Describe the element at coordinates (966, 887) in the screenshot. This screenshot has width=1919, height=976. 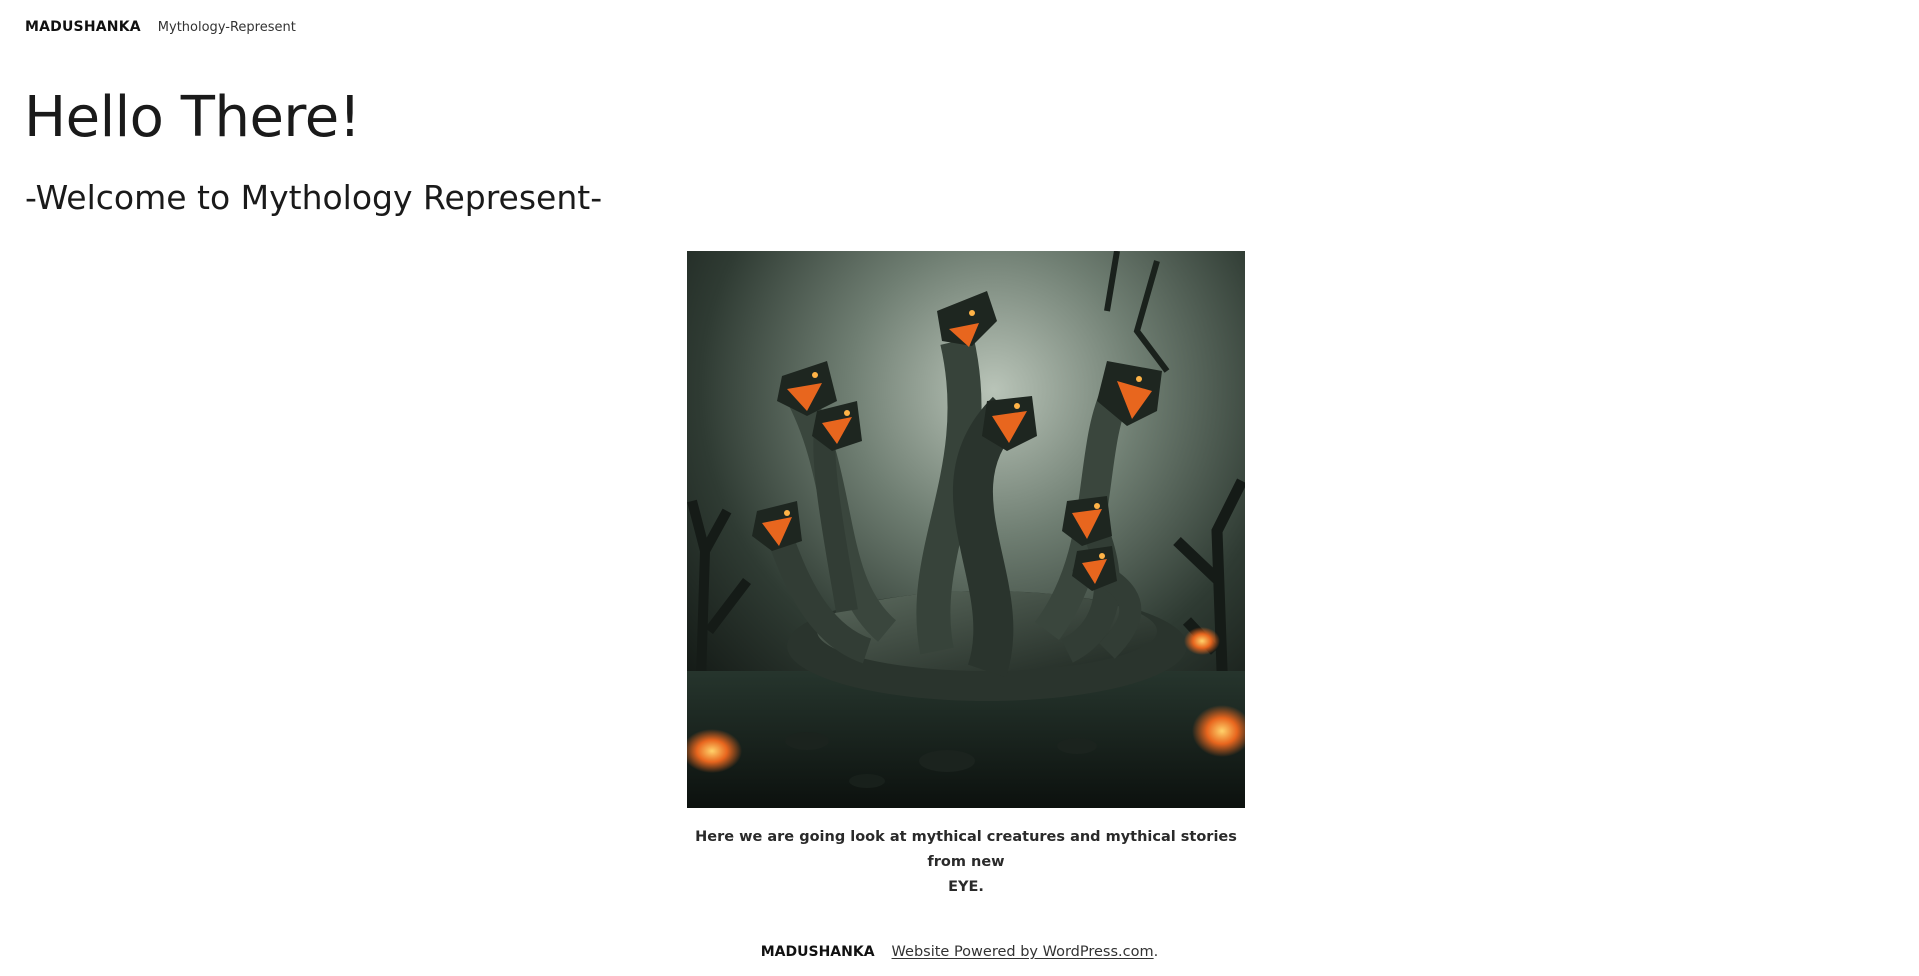
I see `caption-line-2: EYE.` at that location.